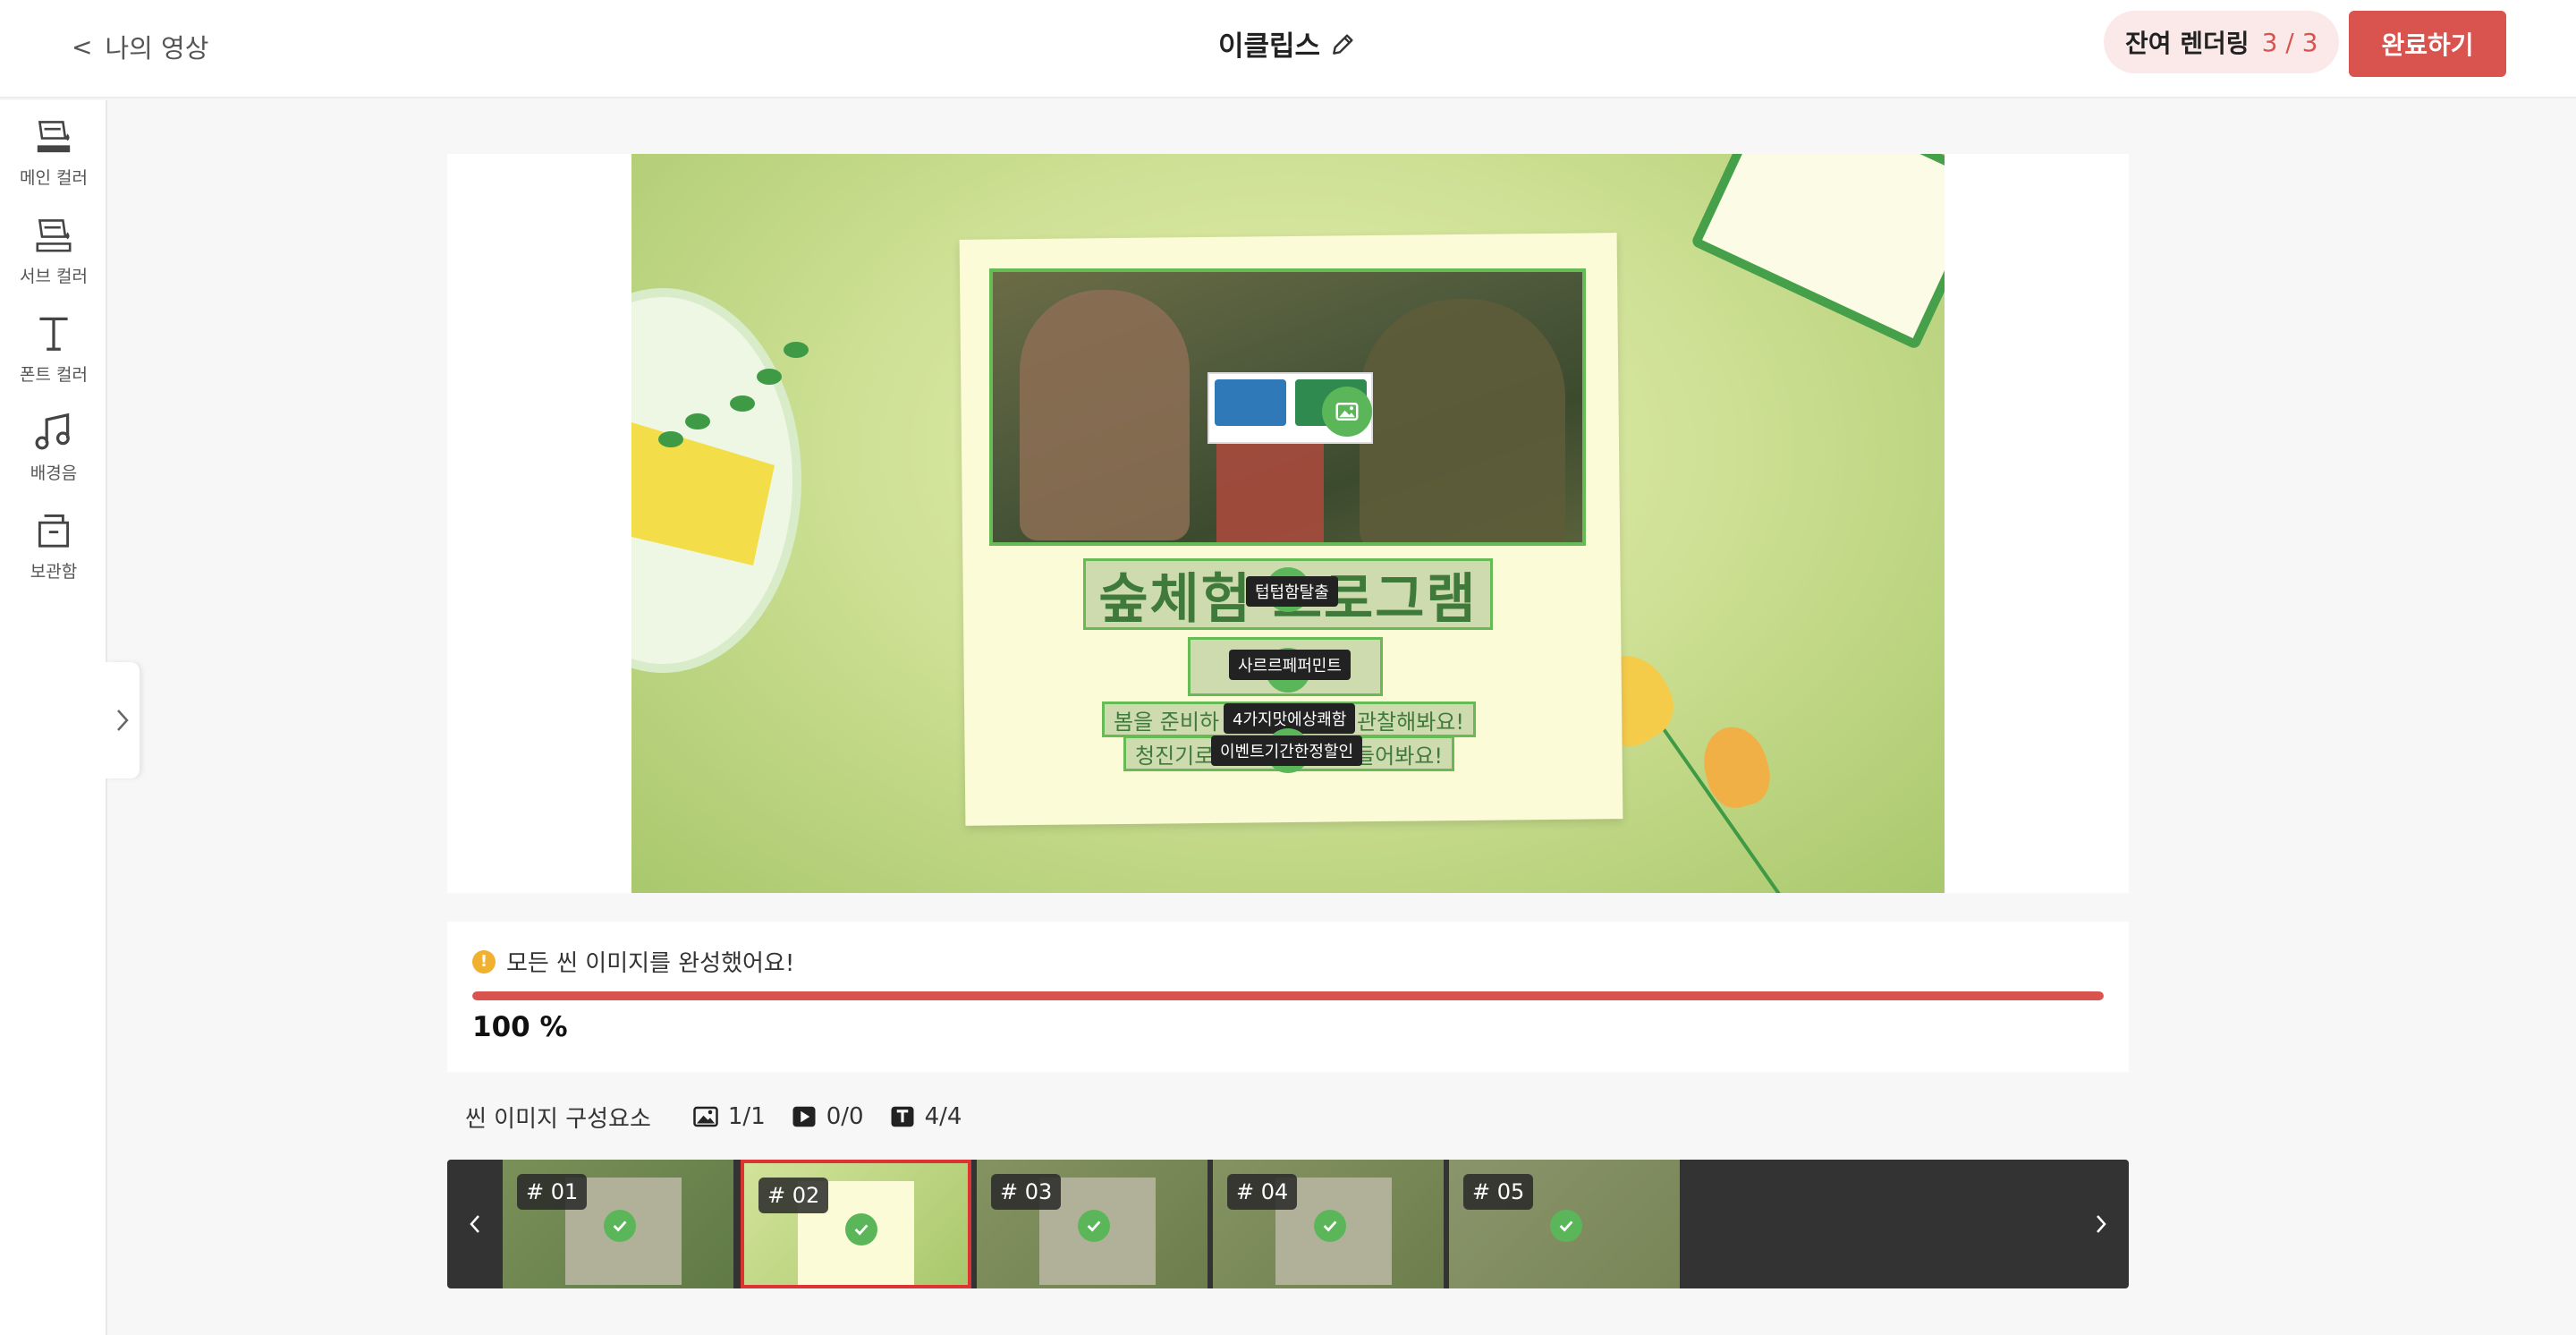 This screenshot has height=1335, width=2576. Describe the element at coordinates (1343, 44) in the screenshot. I see `edit-title-icon` at that location.